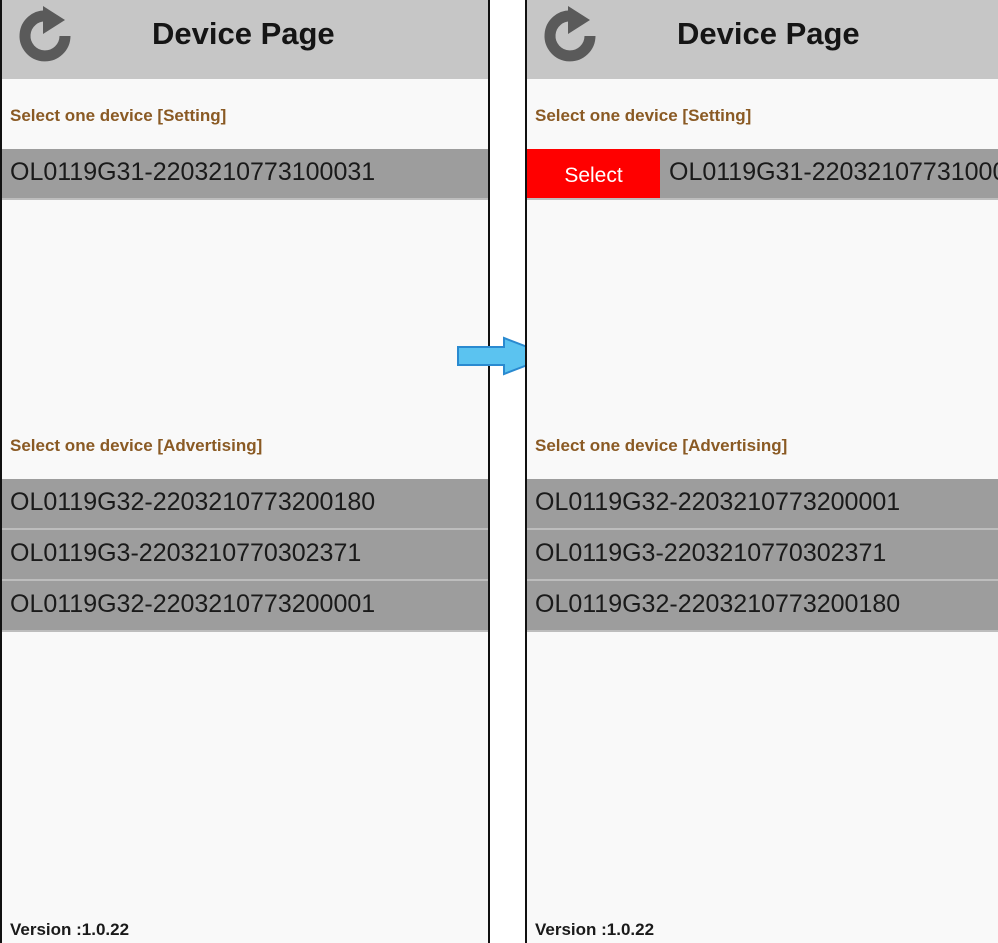 This screenshot has width=998, height=943. I want to click on setting-device-list: Select OL0119G31-2203210773100031, so click(762, 174).